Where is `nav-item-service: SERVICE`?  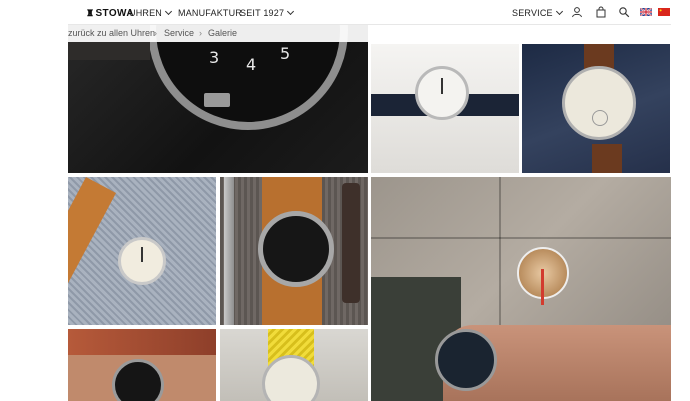 nav-item-service: SERVICE is located at coordinates (537, 12).